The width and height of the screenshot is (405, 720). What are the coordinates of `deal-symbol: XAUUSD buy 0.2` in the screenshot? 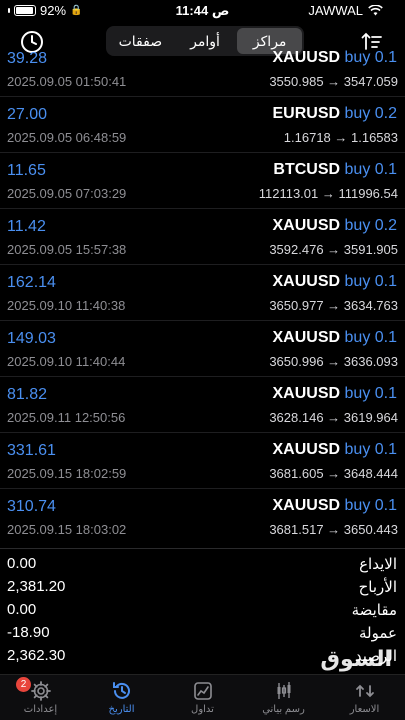 It's located at (335, 226).